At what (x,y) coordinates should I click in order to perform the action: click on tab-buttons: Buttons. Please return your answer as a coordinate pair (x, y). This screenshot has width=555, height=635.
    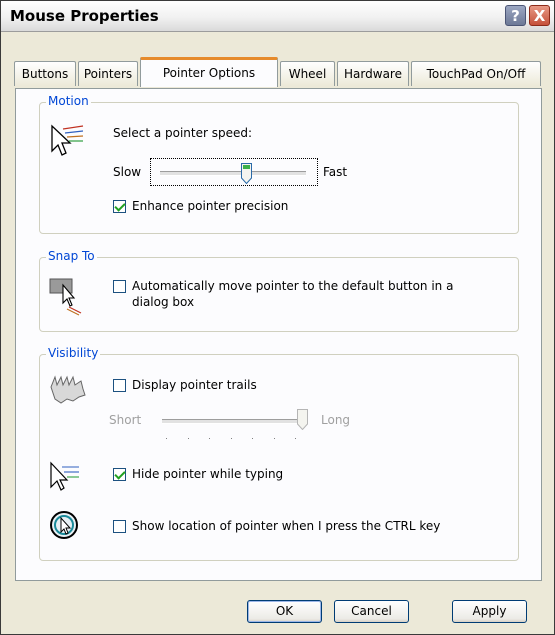
    Looking at the image, I should click on (45, 73).